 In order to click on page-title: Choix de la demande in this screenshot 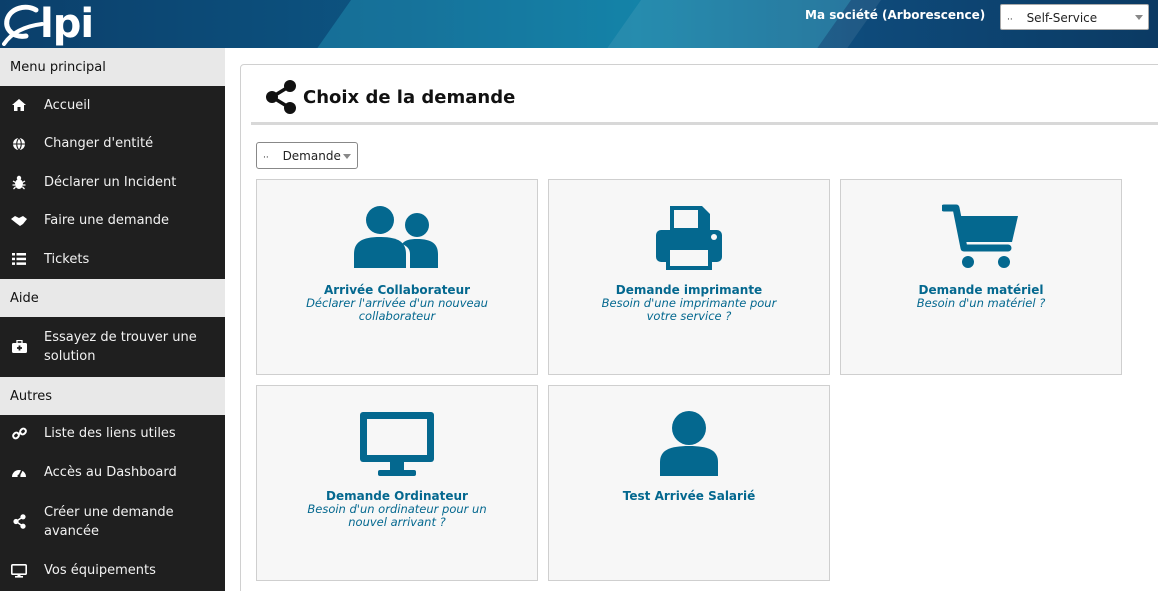, I will do `click(389, 97)`.